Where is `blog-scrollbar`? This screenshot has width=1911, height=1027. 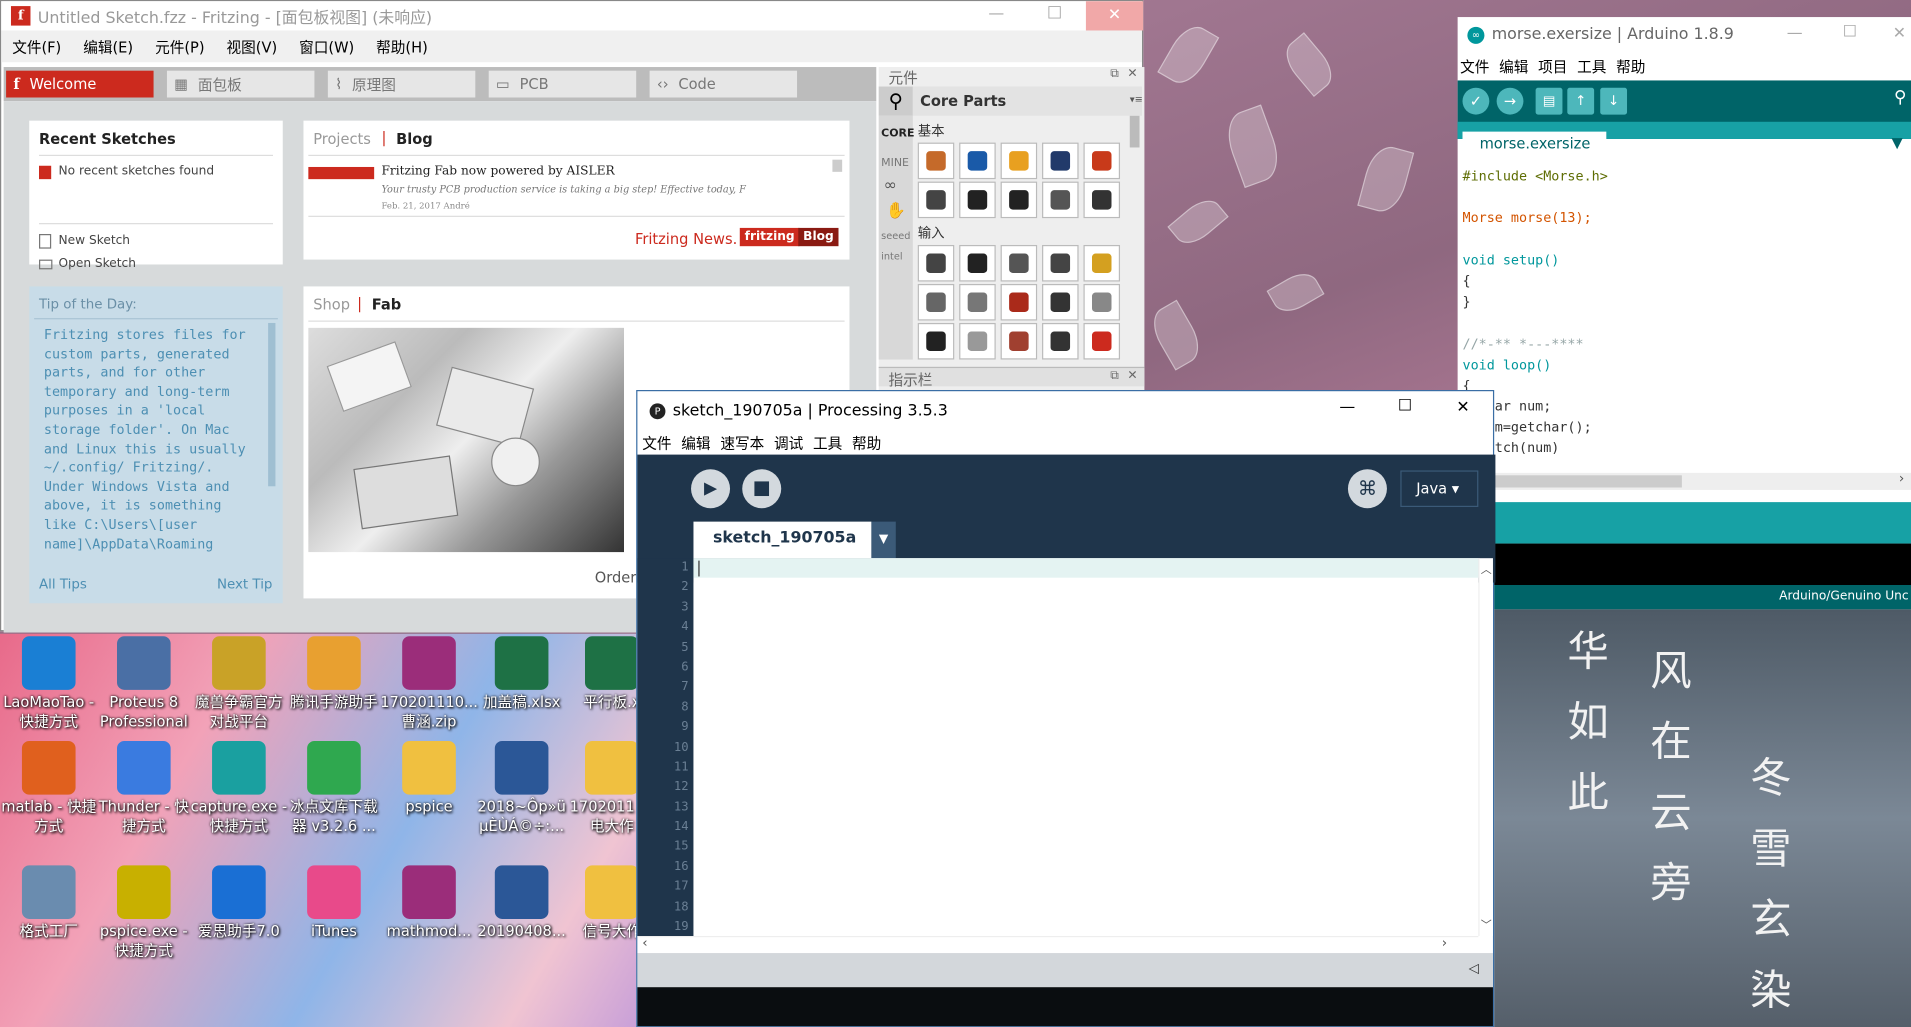
blog-scrollbar is located at coordinates (837, 165).